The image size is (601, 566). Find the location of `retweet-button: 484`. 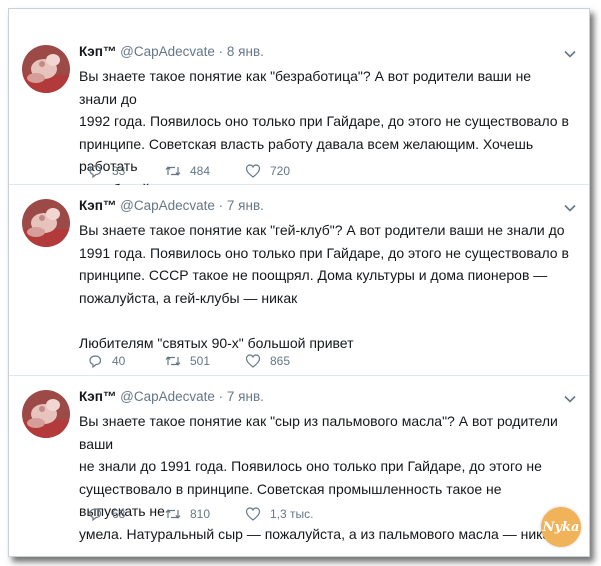

retweet-button: 484 is located at coordinates (187, 171).